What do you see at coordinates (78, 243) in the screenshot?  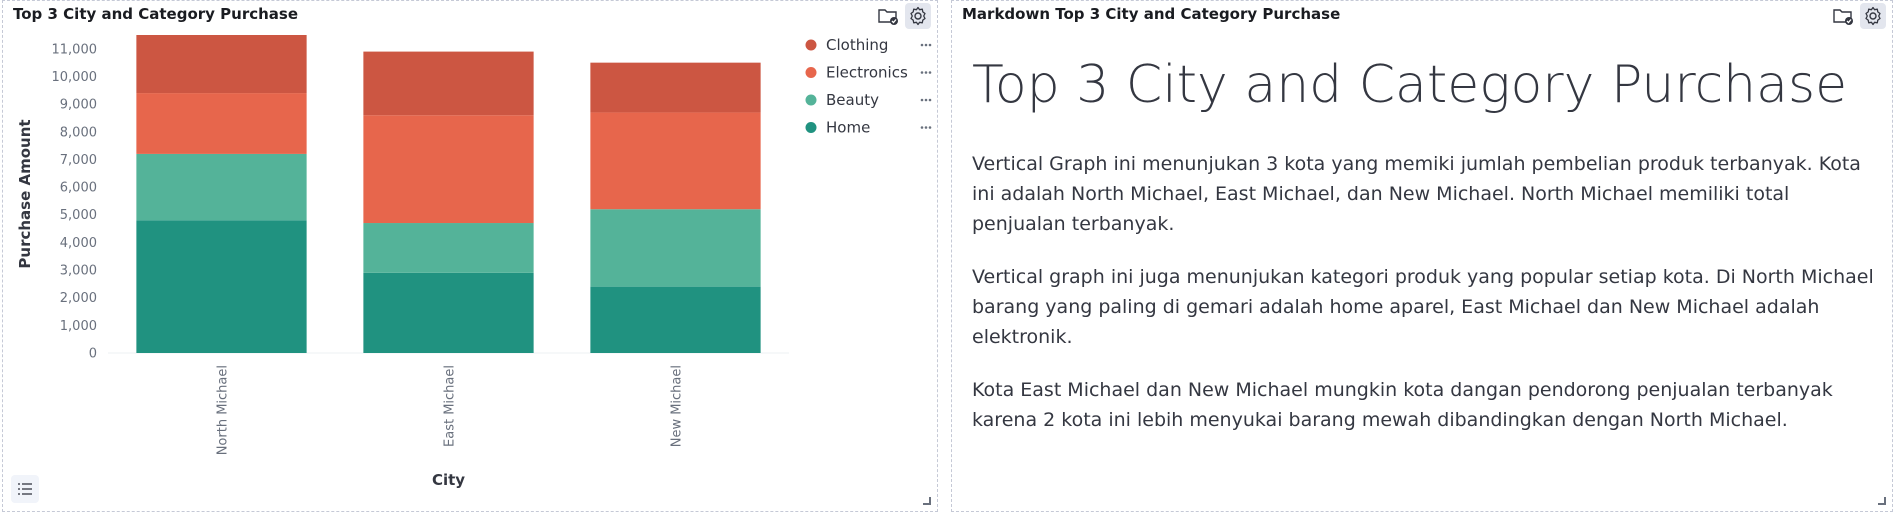 I see `y-tick-label: 4,000` at bounding box center [78, 243].